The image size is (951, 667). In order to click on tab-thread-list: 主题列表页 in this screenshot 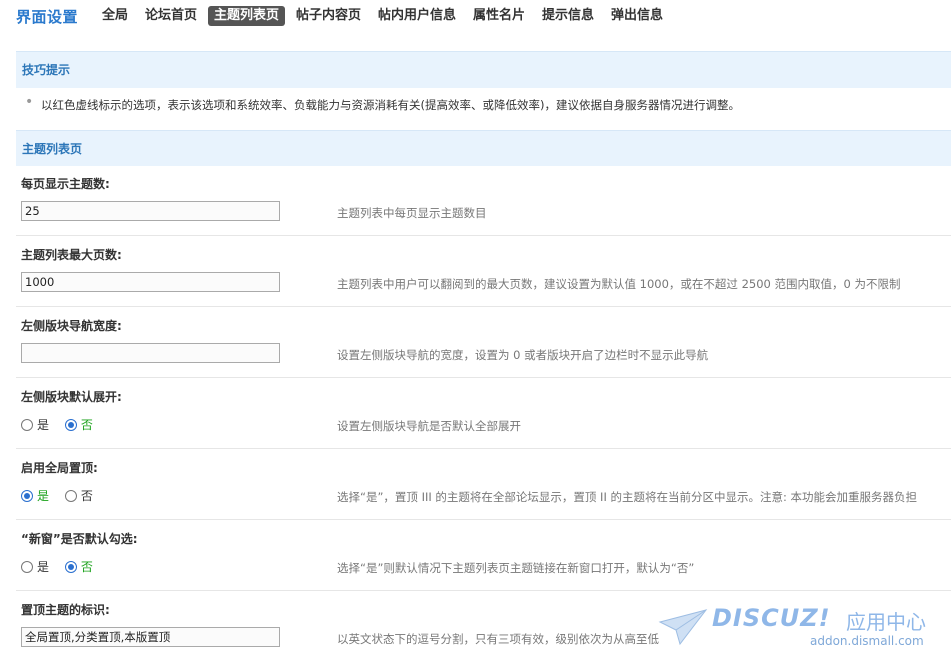, I will do `click(247, 16)`.